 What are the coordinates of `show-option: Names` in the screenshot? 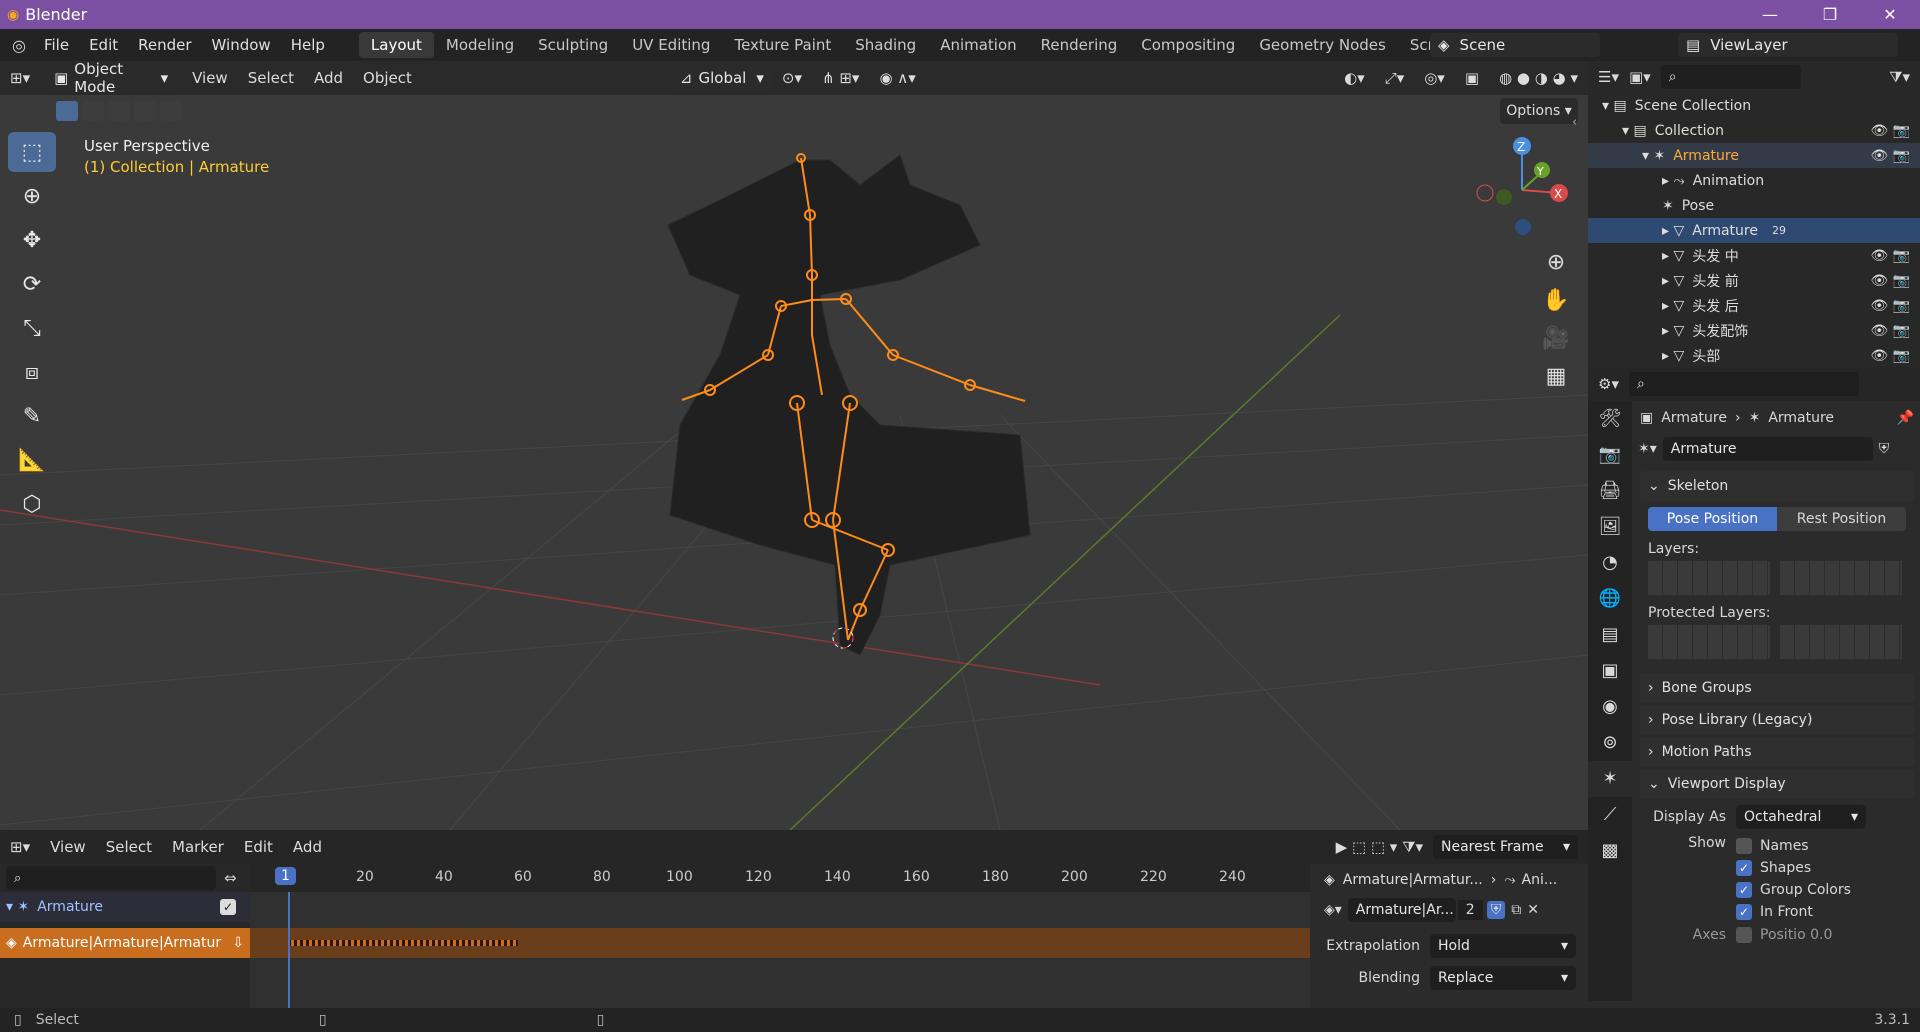 It's located at (1793, 846).